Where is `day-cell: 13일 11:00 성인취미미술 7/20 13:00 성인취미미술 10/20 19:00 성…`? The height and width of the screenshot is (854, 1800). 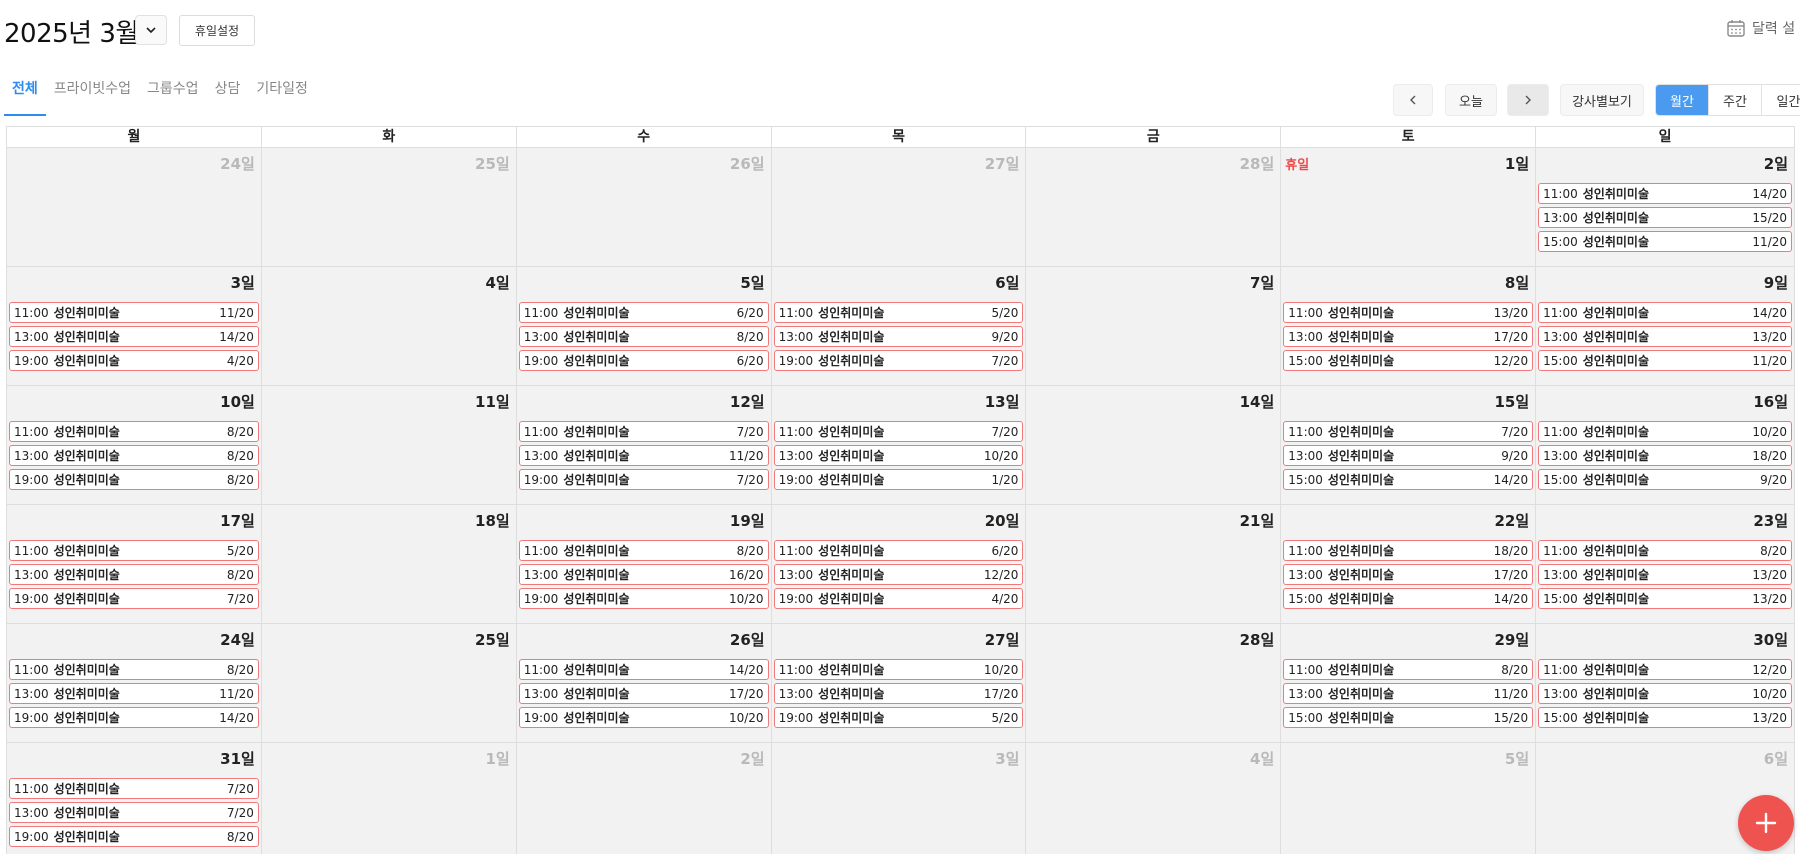
day-cell: 13일 11:00 성인취미미술 7/20 13:00 성인취미미술 10/20 19:00 성… is located at coordinates (899, 445).